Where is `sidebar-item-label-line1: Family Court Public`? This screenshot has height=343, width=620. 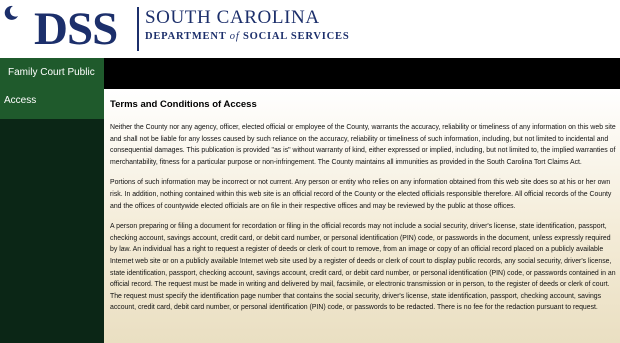 sidebar-item-label-line1: Family Court Public is located at coordinates (51, 72).